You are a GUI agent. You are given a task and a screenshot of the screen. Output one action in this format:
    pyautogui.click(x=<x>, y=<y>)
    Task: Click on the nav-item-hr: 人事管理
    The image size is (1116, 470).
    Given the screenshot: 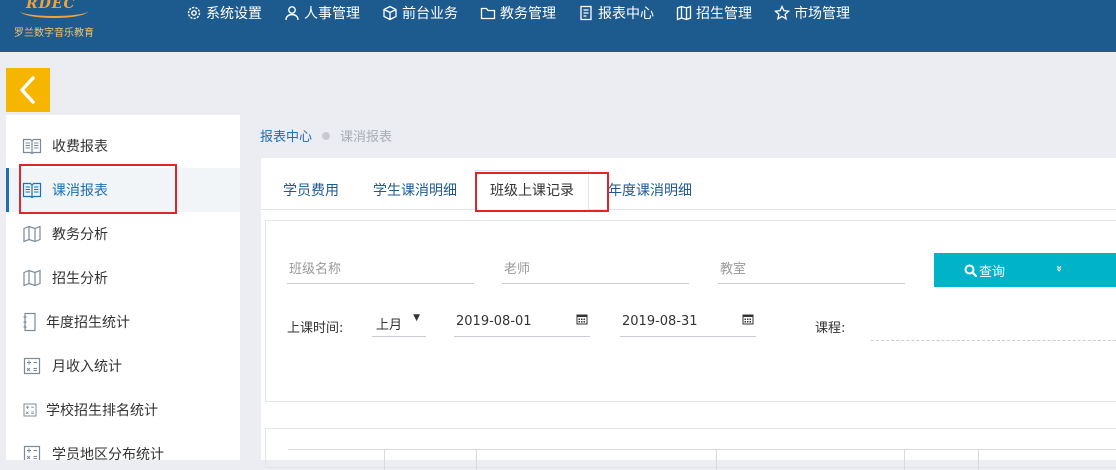 What is the action you would take?
    pyautogui.click(x=322, y=13)
    